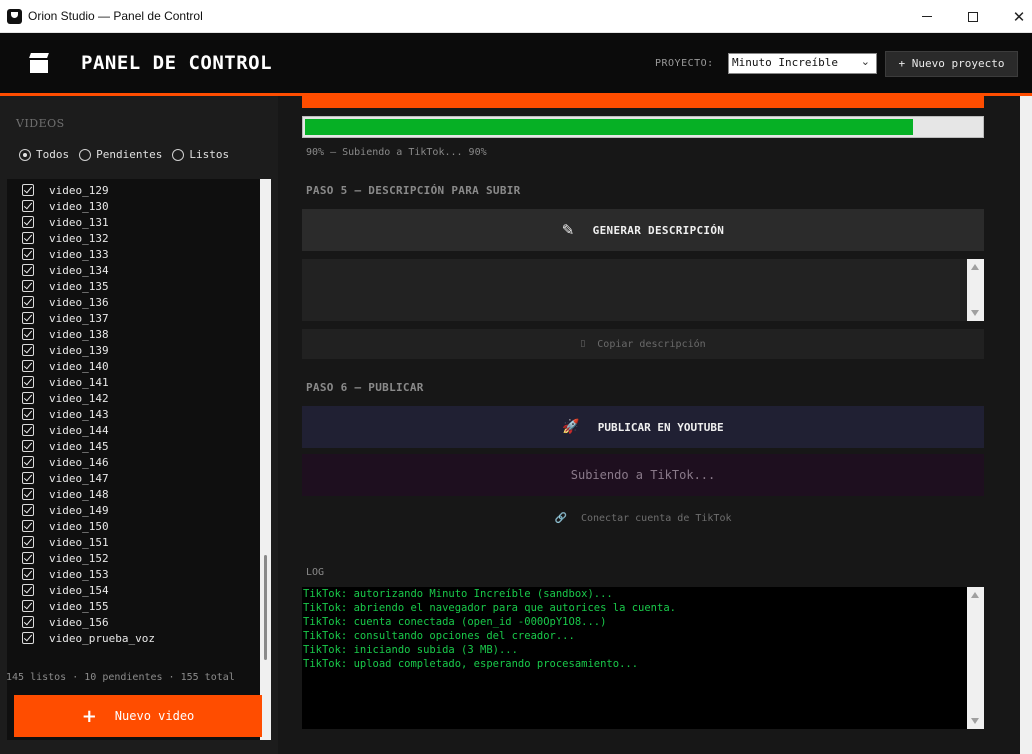 The image size is (1032, 754). What do you see at coordinates (643, 344) in the screenshot?
I see `copy-description-button: ▯ Copiar descripción` at bounding box center [643, 344].